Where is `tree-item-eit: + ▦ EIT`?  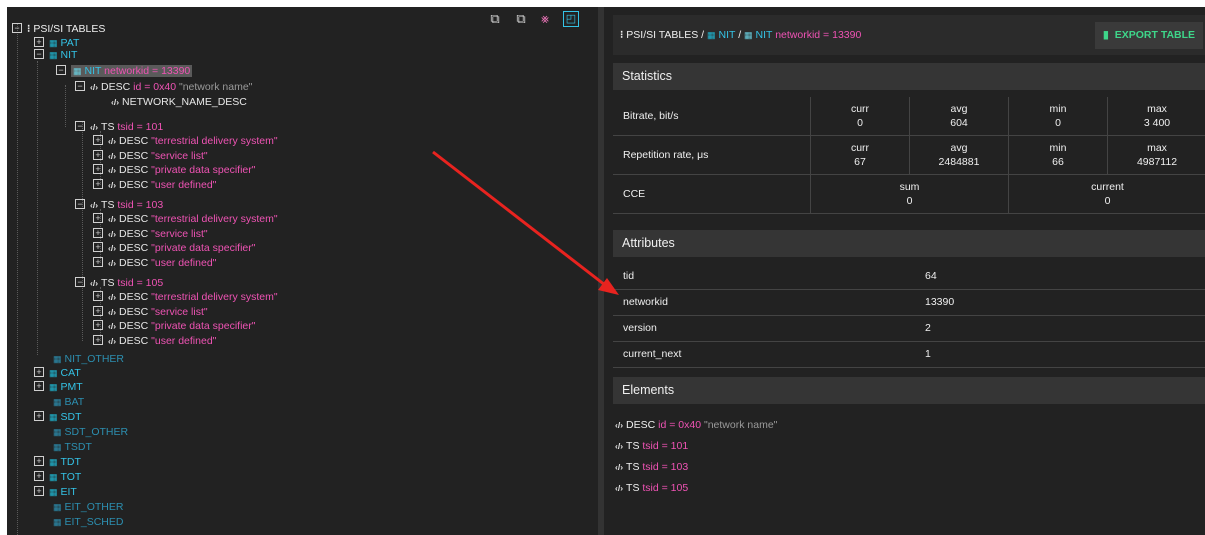
tree-item-eit: + ▦ EIT is located at coordinates (55, 492).